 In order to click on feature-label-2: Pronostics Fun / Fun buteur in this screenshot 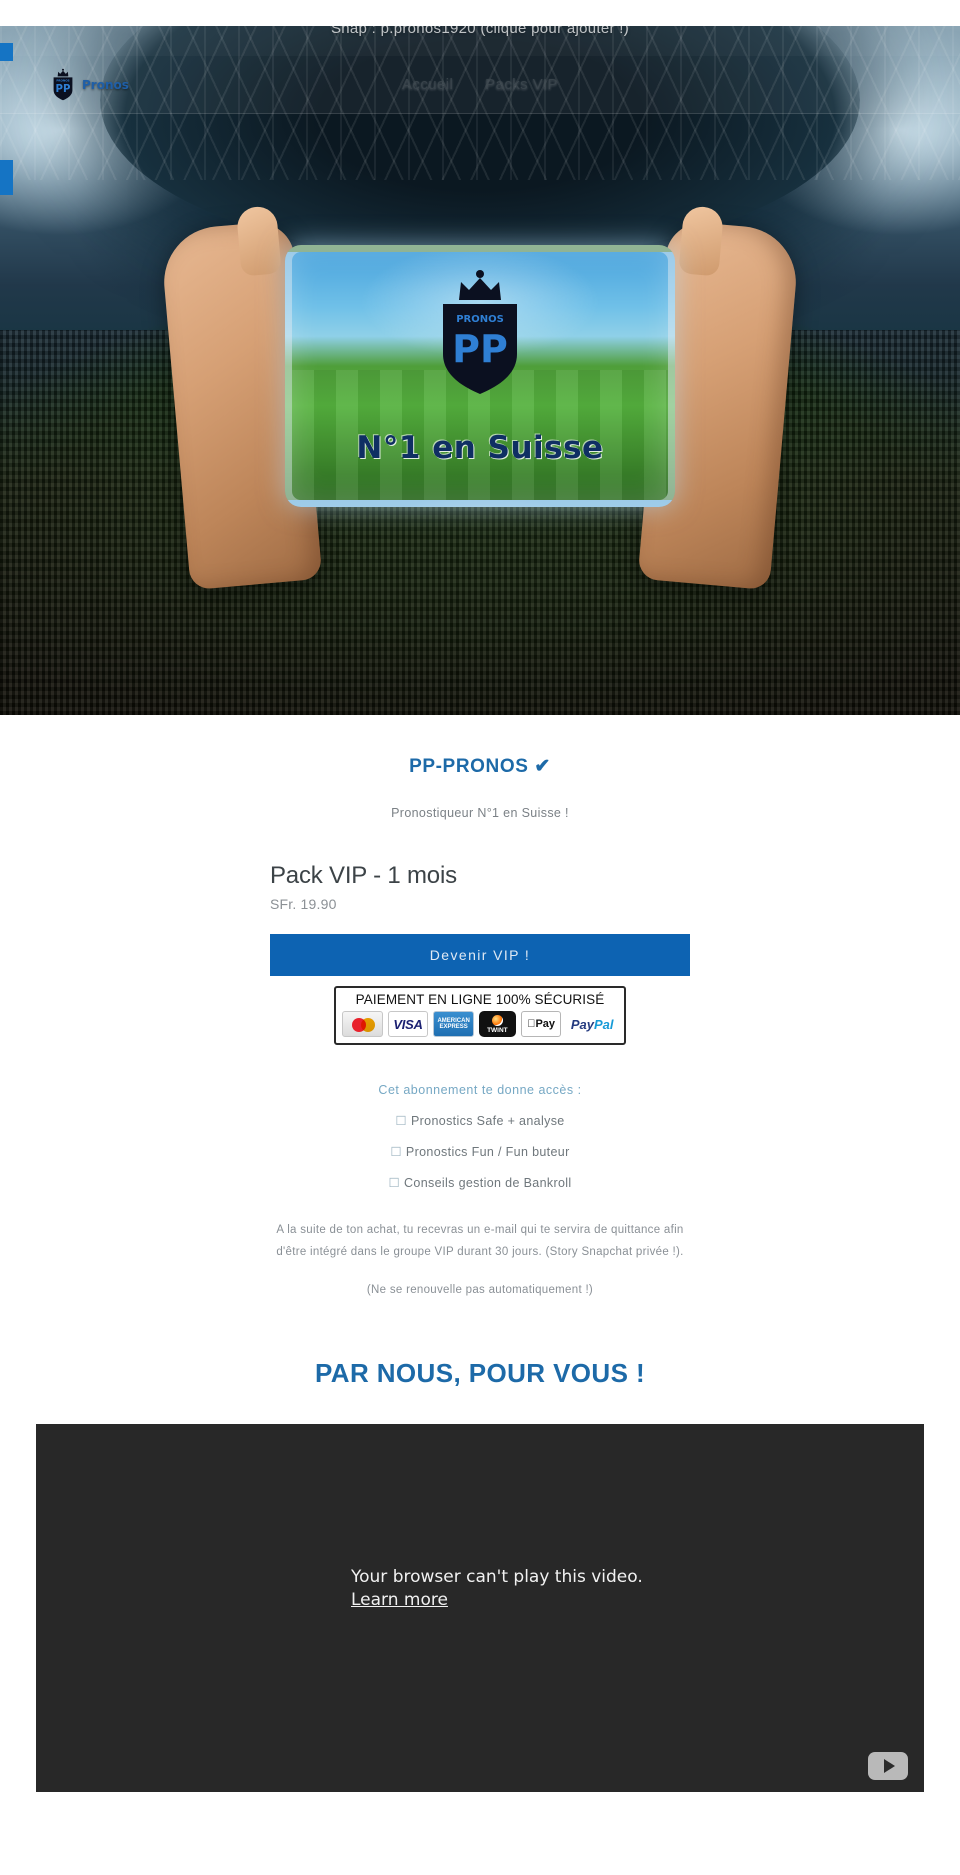, I will do `click(487, 1152)`.